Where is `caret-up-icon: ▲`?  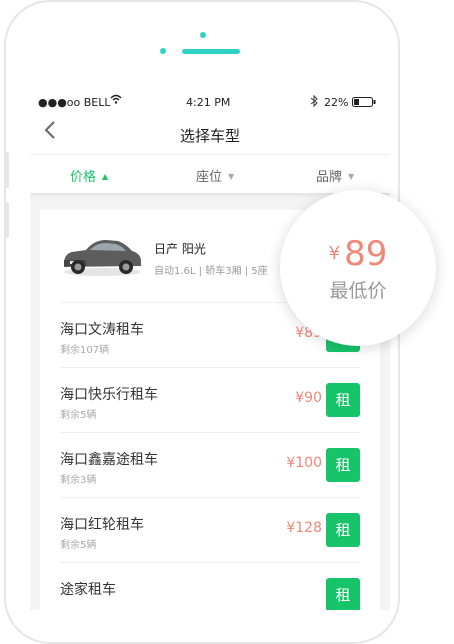
caret-up-icon: ▲ is located at coordinates (105, 176).